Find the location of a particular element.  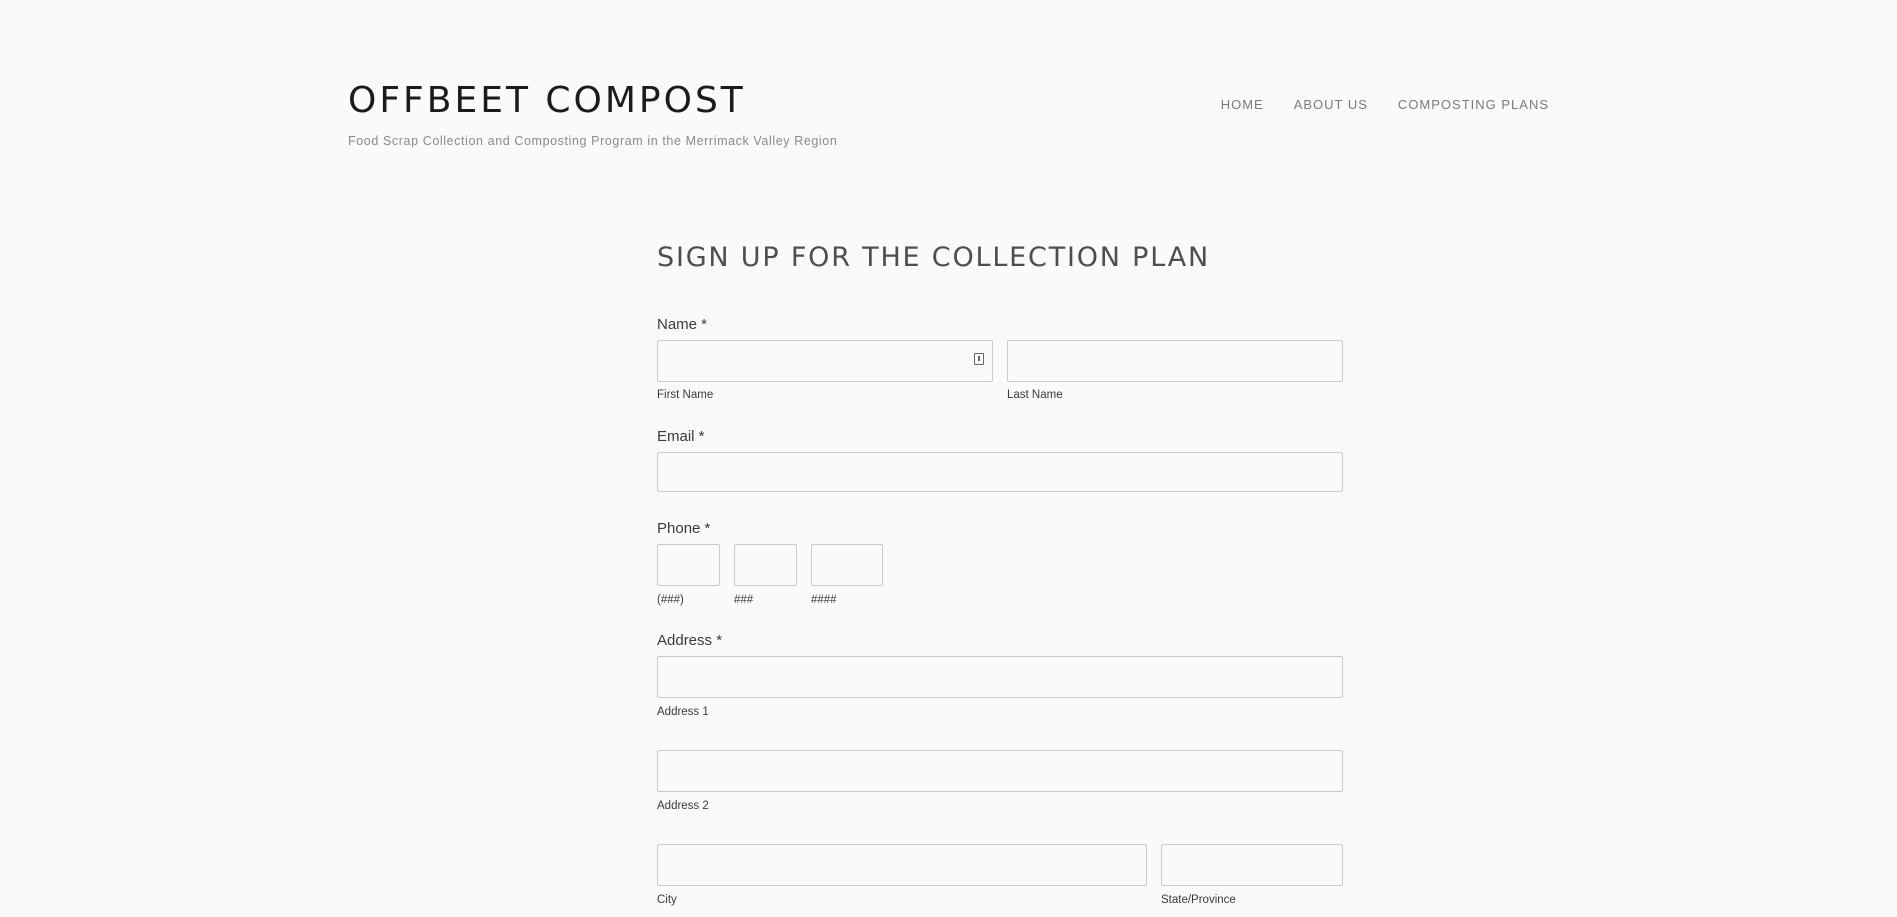

address2-field is located at coordinates (1000, 771).